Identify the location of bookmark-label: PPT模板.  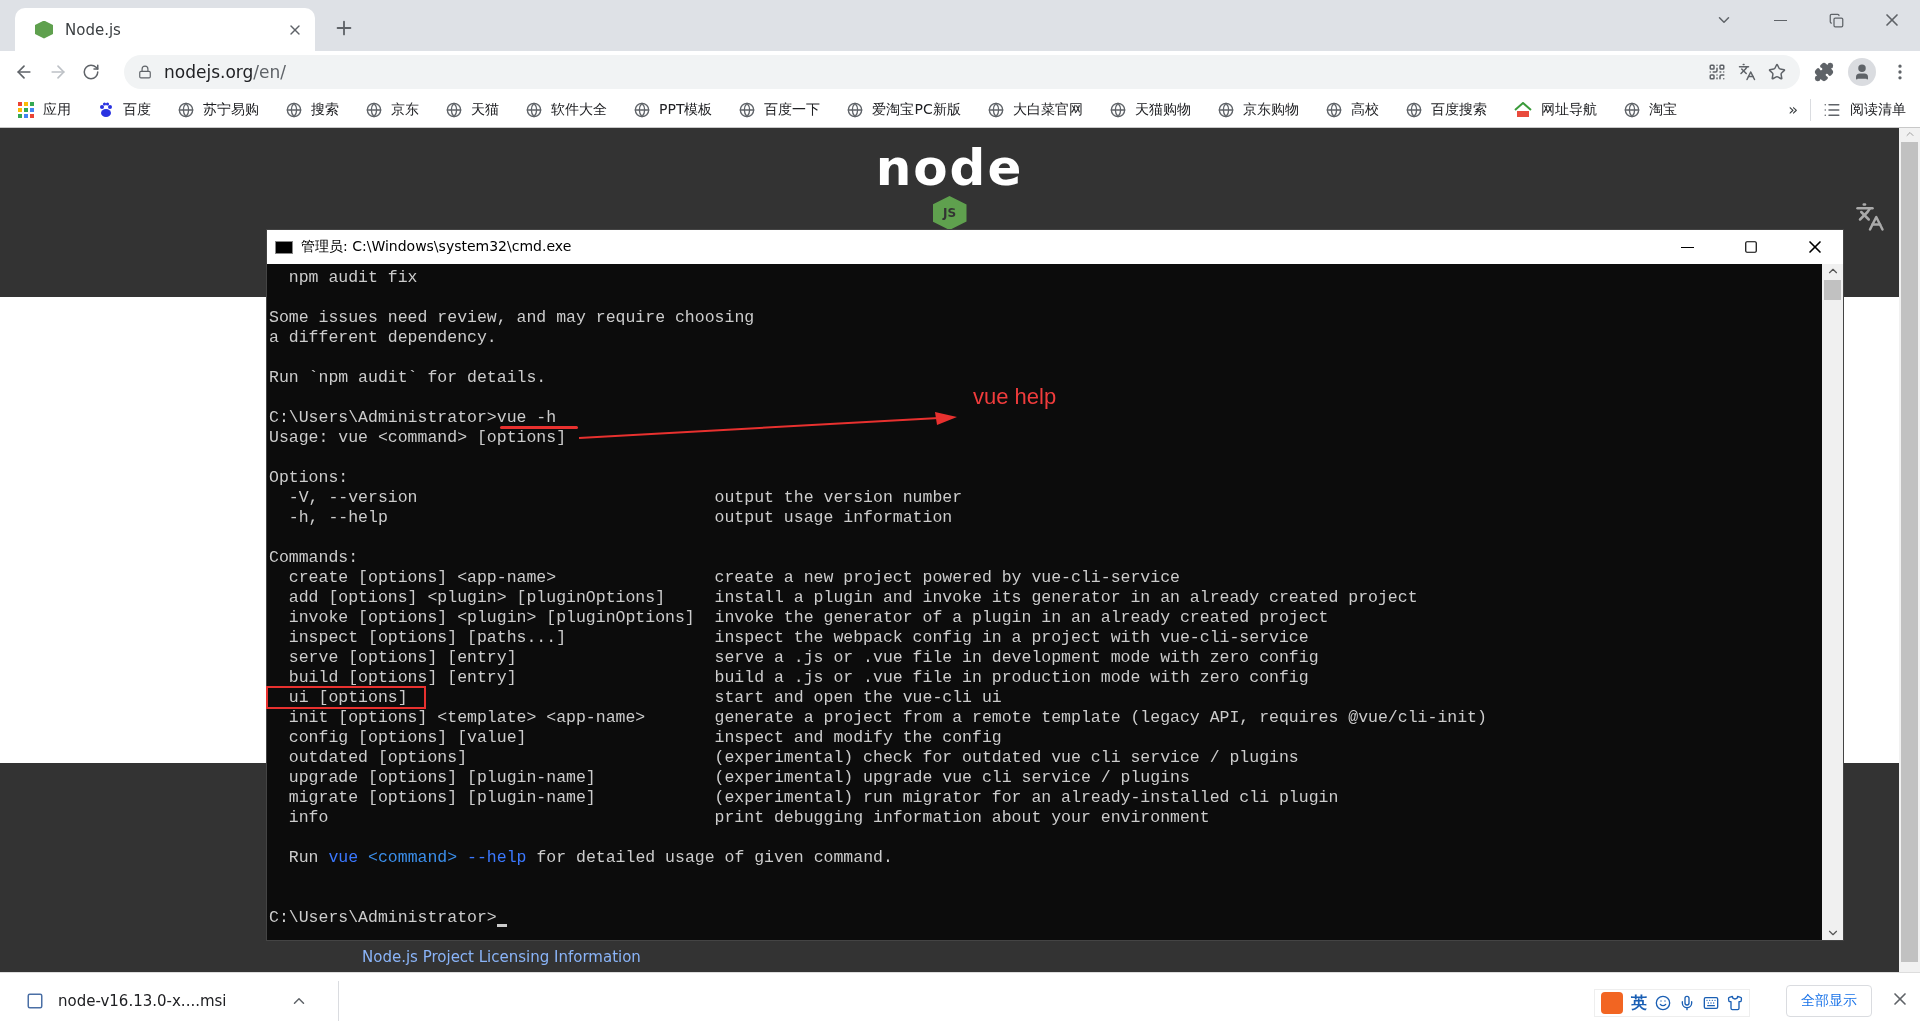
(686, 109).